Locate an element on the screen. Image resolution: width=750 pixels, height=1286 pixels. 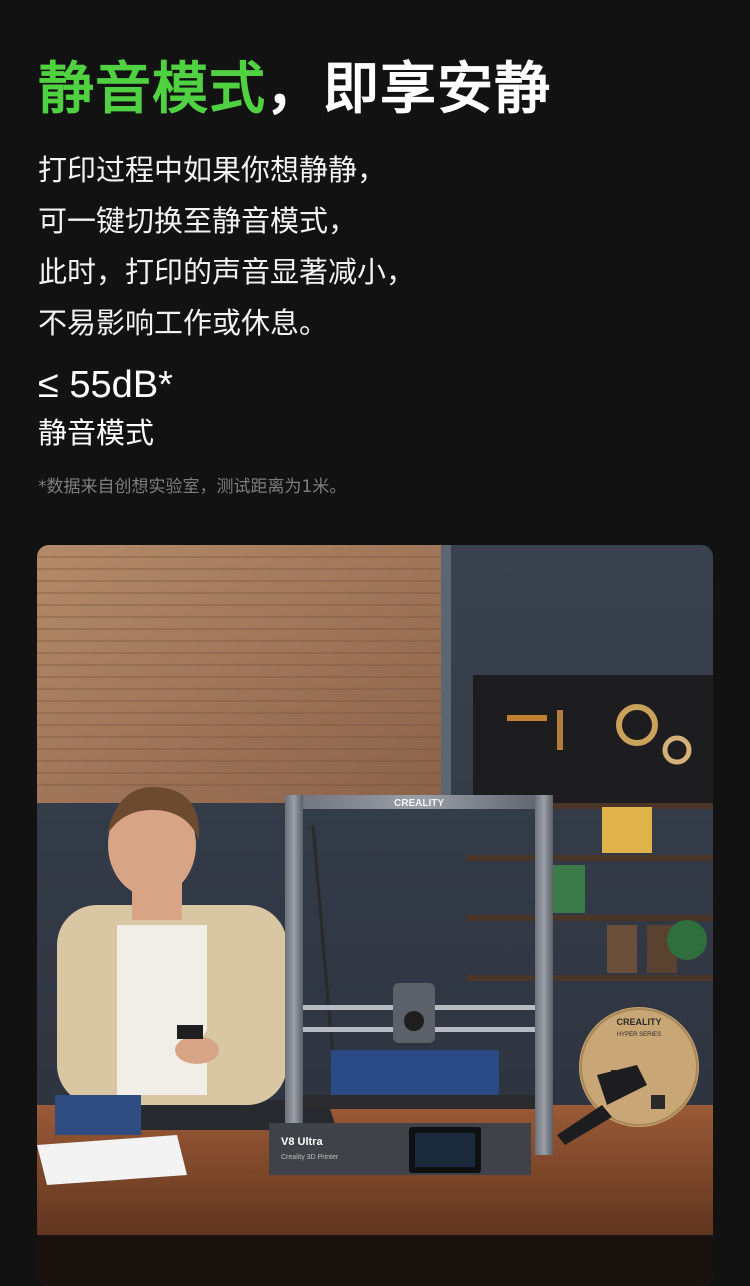
description-line: 不易影响工作或休息。 is located at coordinates (183, 323).